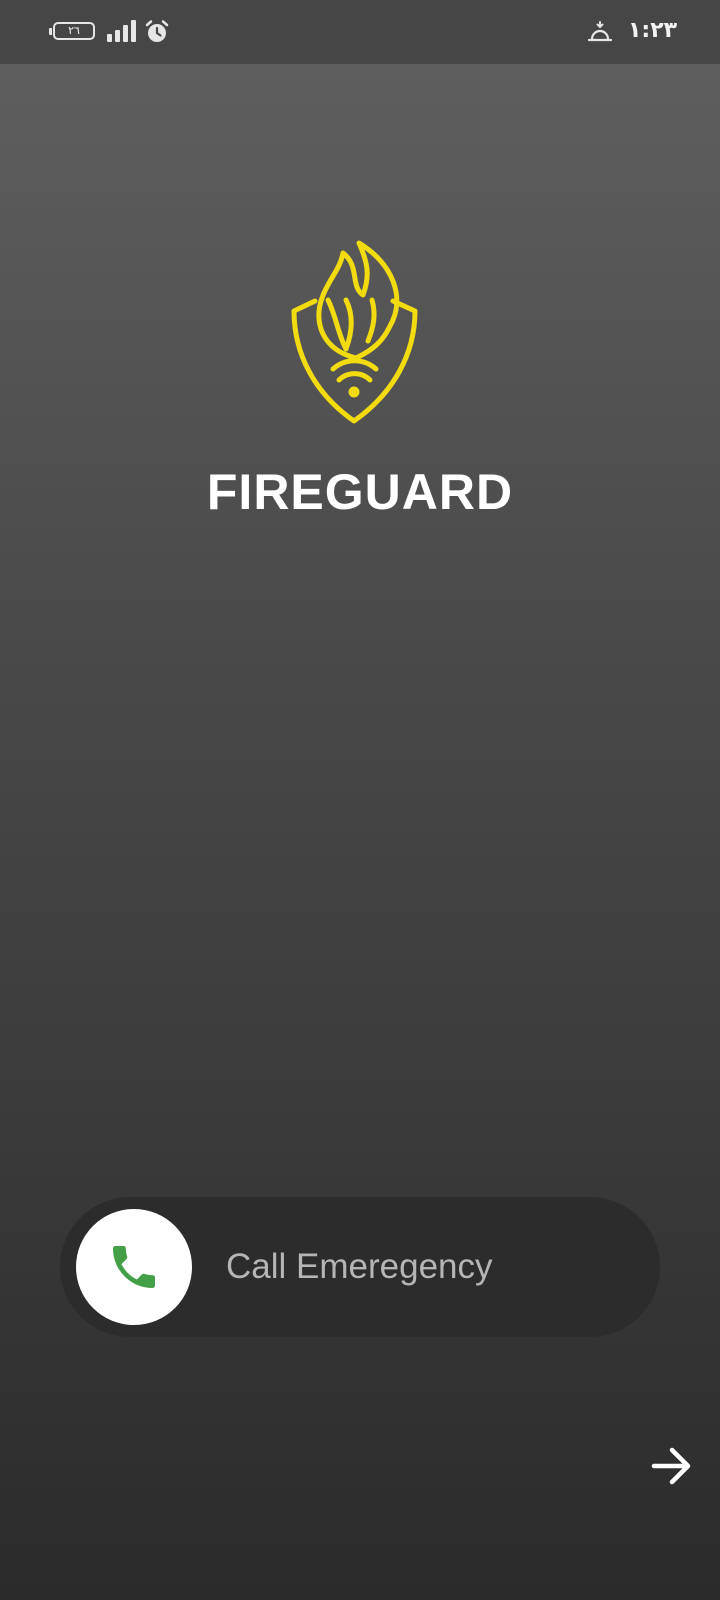 This screenshot has height=1600, width=720. I want to click on call-emergency-label: Call Emeregency, so click(359, 1266).